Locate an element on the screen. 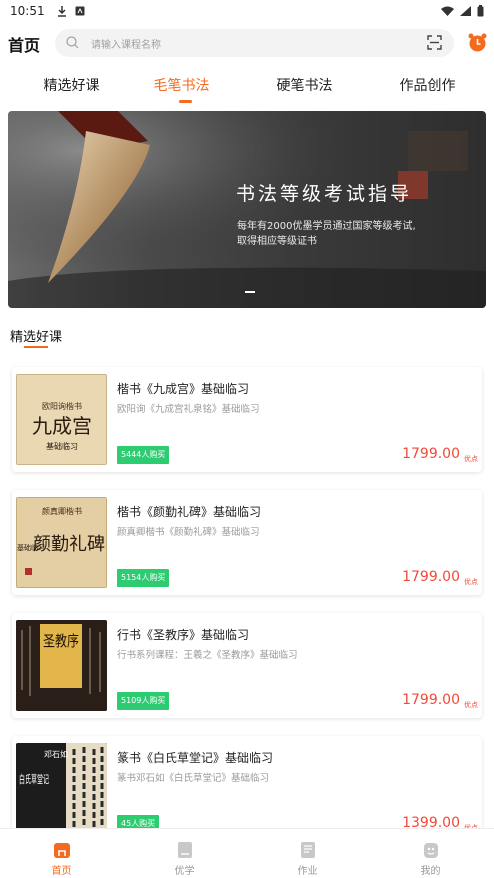  search-icon is located at coordinates (72, 42).